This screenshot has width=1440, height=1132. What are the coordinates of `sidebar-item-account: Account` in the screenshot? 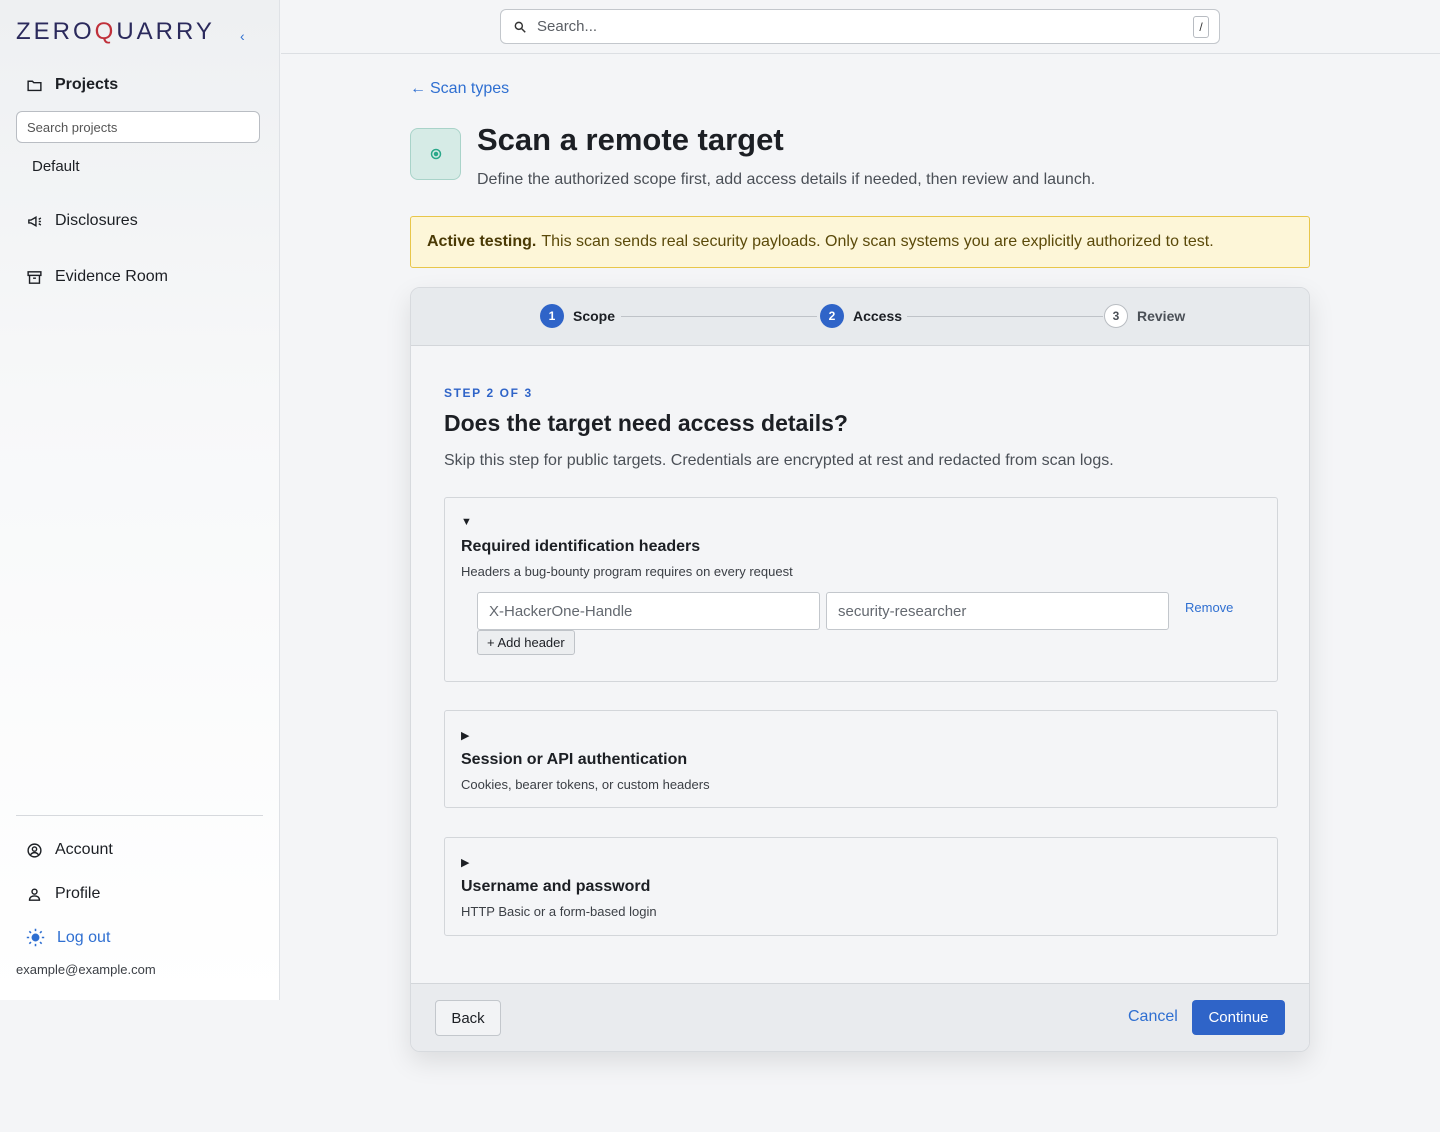 It's located at (69, 850).